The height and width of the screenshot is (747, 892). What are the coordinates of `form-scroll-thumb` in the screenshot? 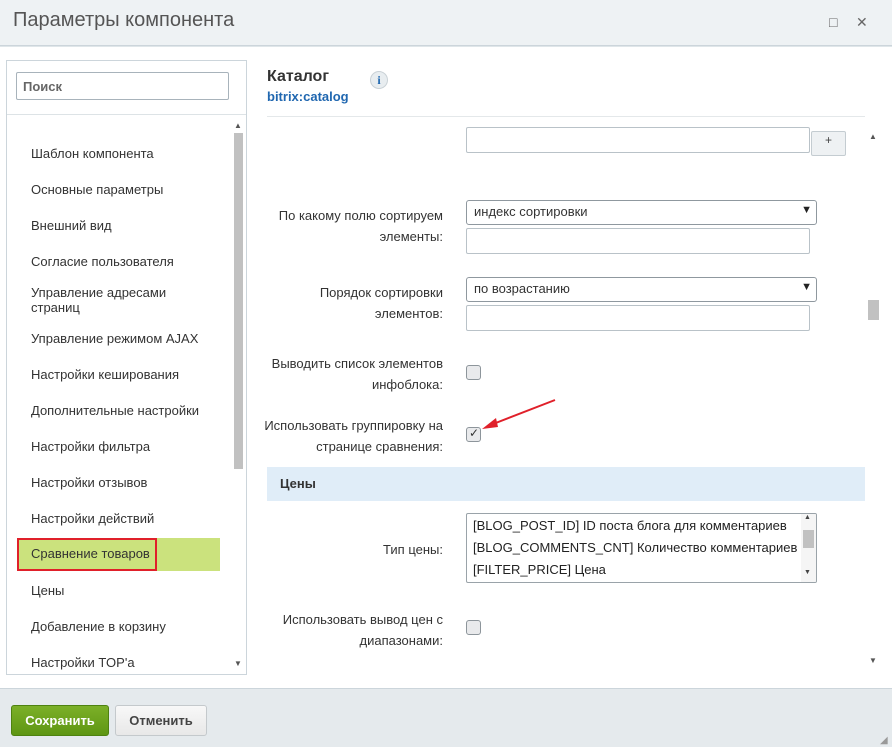 It's located at (873, 310).